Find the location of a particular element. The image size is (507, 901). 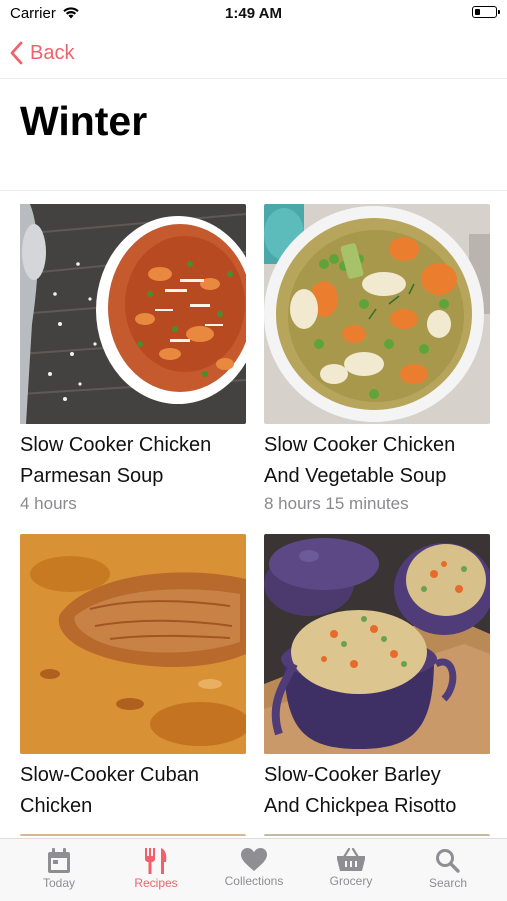

status-bar: Carrier 1:49 AM is located at coordinates (253, 14).